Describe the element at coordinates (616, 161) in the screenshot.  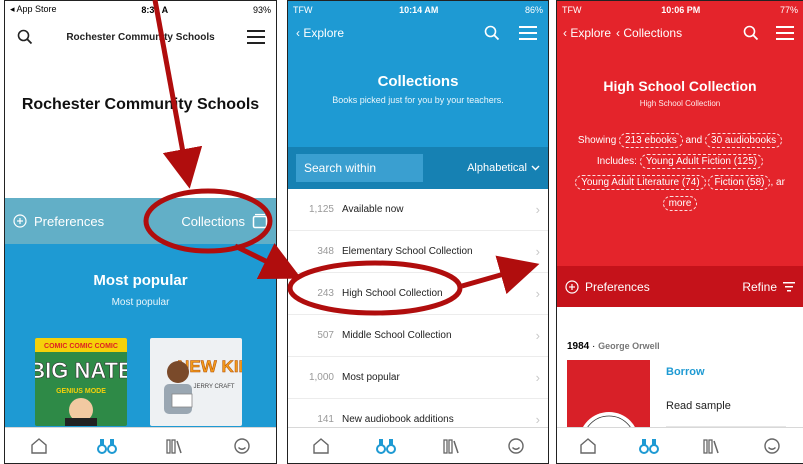
I see `includes-label: Includes:` at that location.